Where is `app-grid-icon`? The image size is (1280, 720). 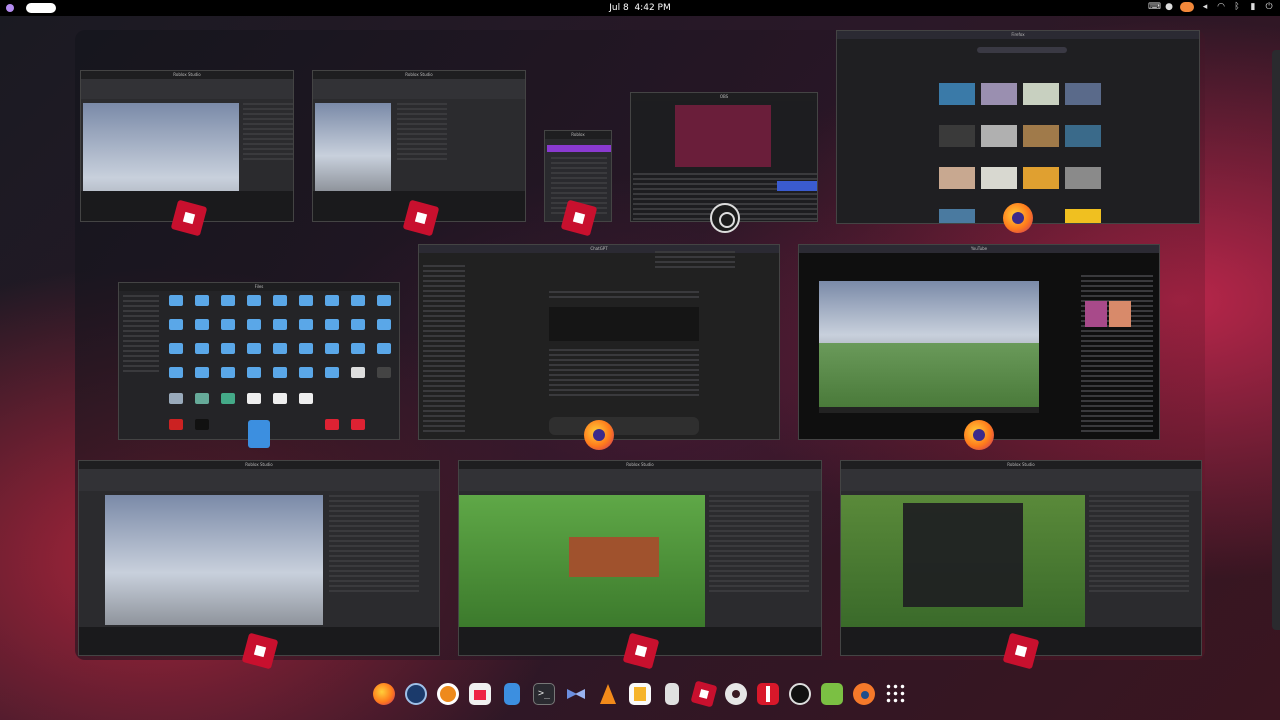 app-grid-icon is located at coordinates (896, 694).